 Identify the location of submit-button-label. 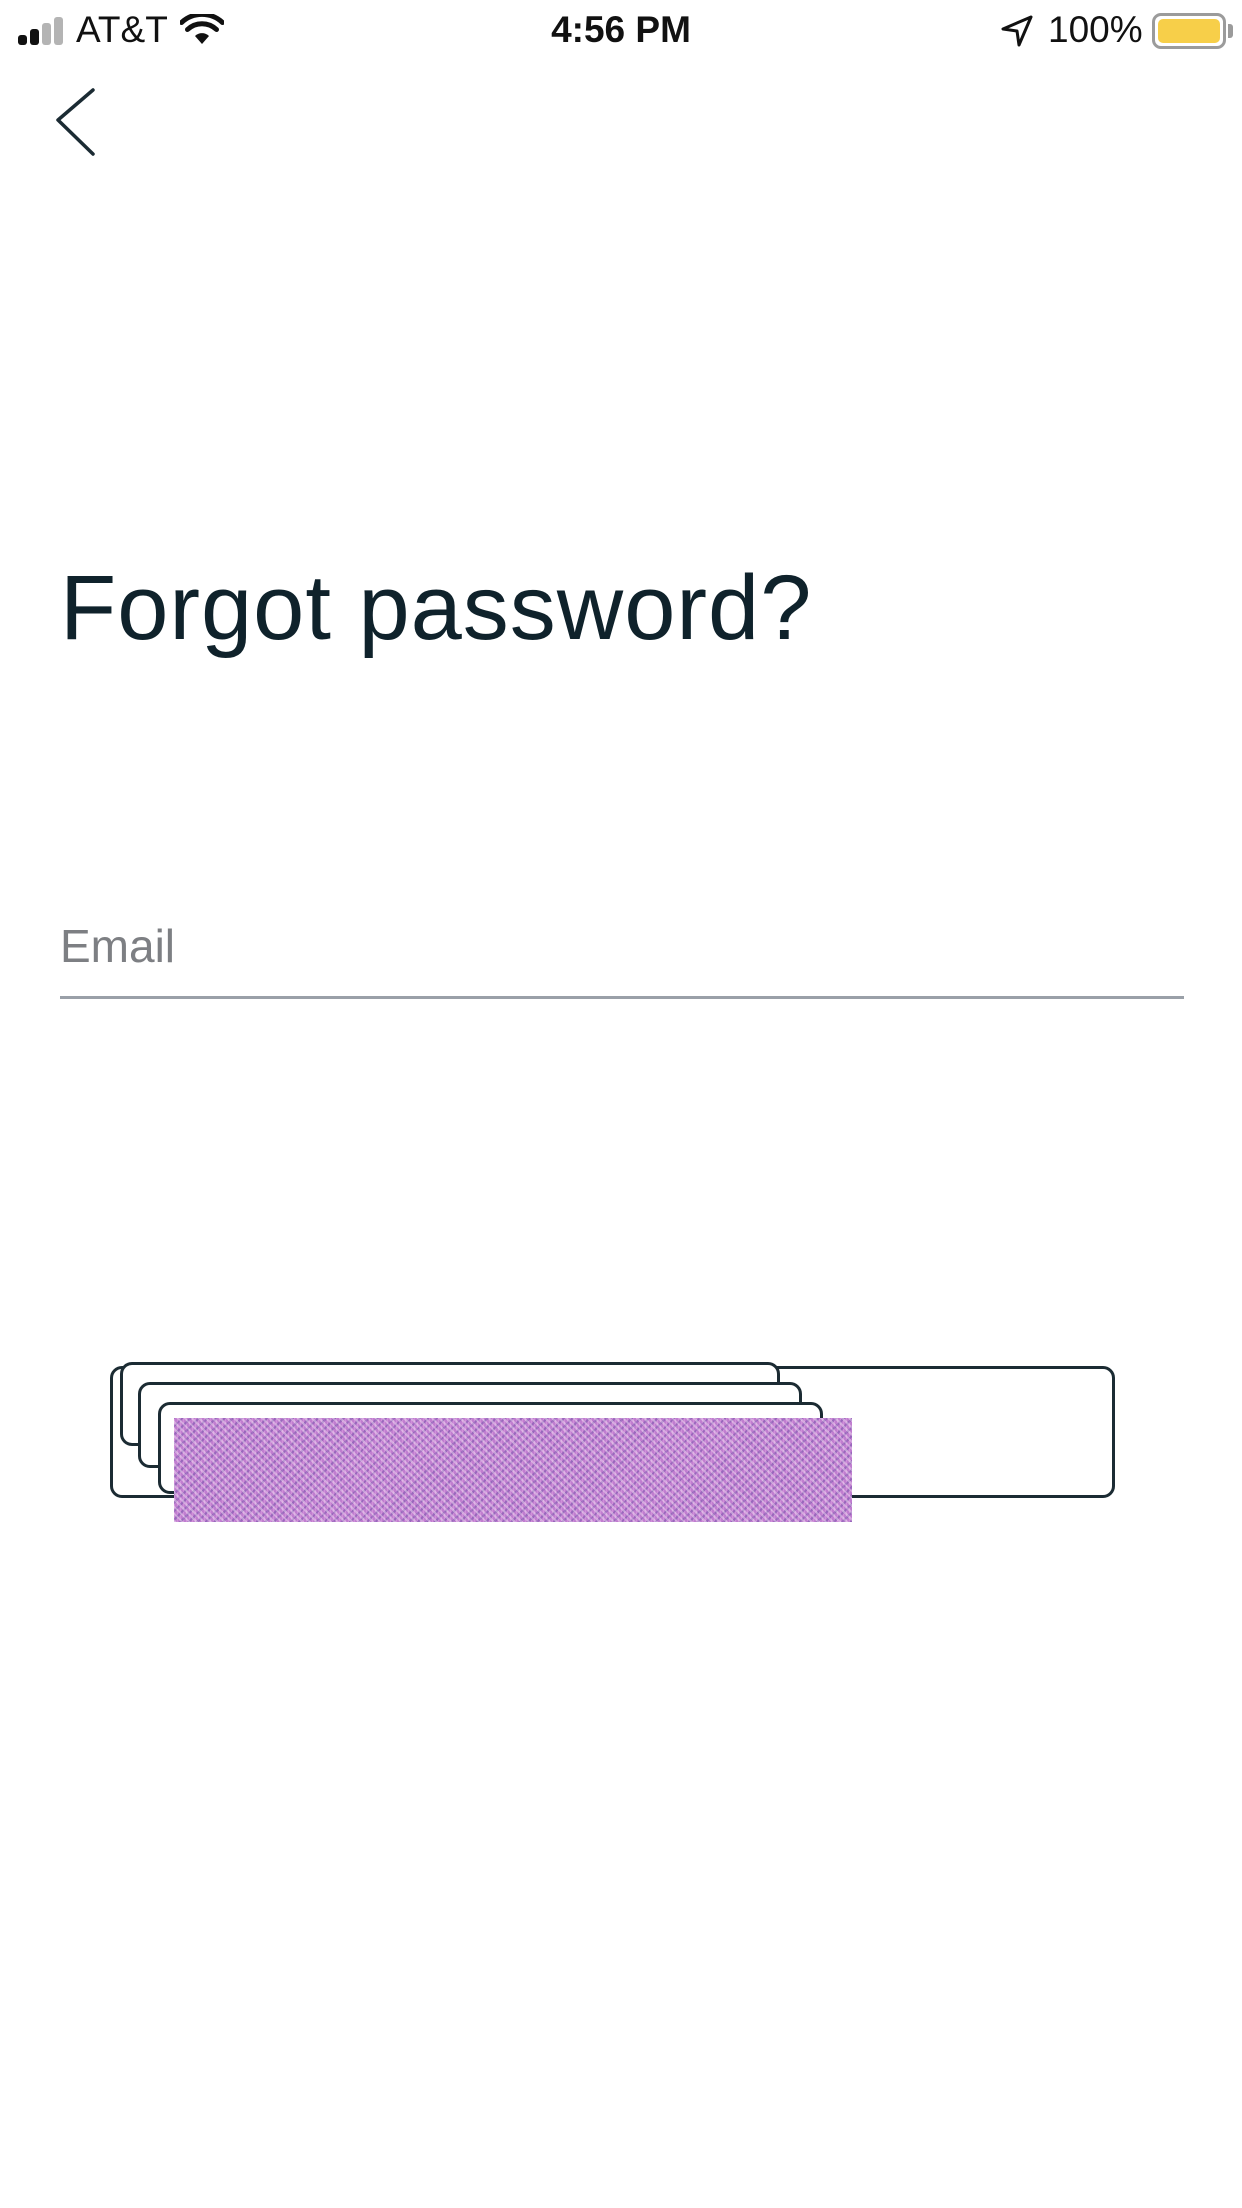
(513, 1470).